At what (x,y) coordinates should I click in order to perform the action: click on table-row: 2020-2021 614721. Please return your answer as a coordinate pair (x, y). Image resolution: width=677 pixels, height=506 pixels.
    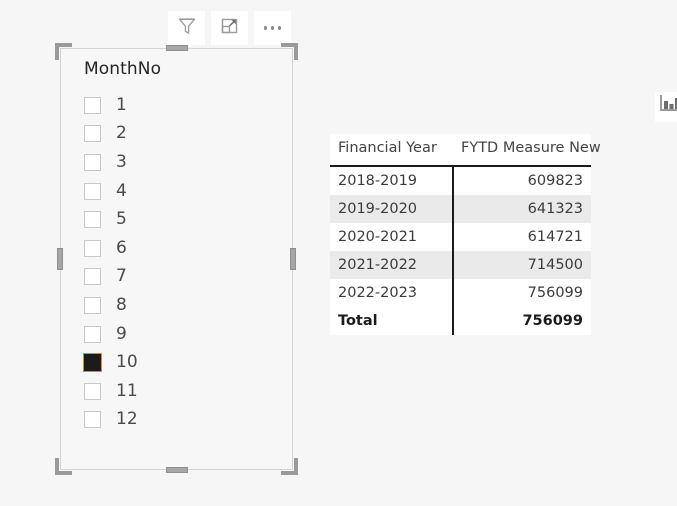
    Looking at the image, I should click on (460, 237).